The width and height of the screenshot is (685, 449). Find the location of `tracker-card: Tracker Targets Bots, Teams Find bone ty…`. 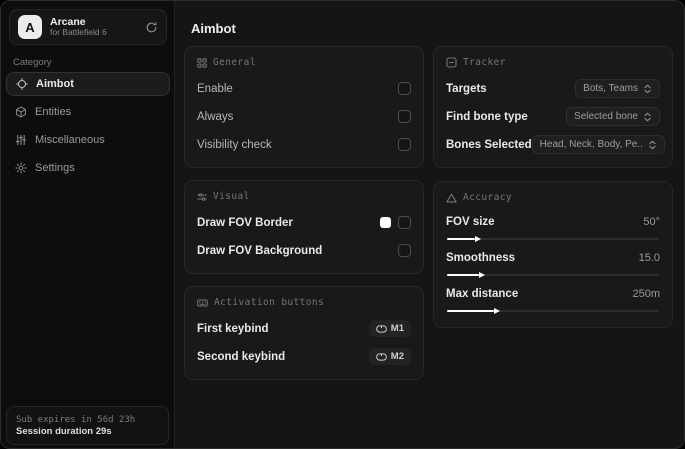

tracker-card: Tracker Targets Bots, Teams Find bone ty… is located at coordinates (553, 107).